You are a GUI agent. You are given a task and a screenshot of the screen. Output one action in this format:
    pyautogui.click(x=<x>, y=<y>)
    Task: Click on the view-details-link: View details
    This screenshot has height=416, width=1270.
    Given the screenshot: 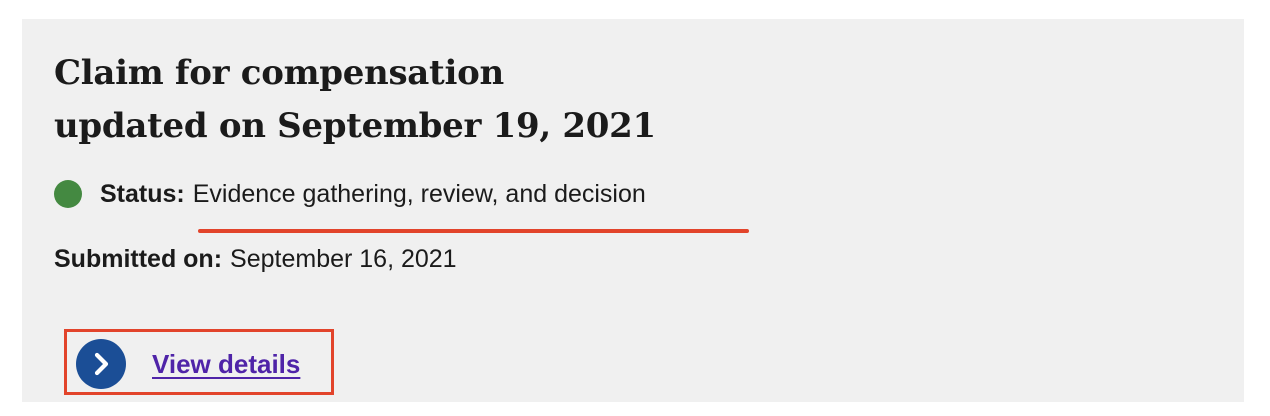 What is the action you would take?
    pyautogui.click(x=188, y=364)
    